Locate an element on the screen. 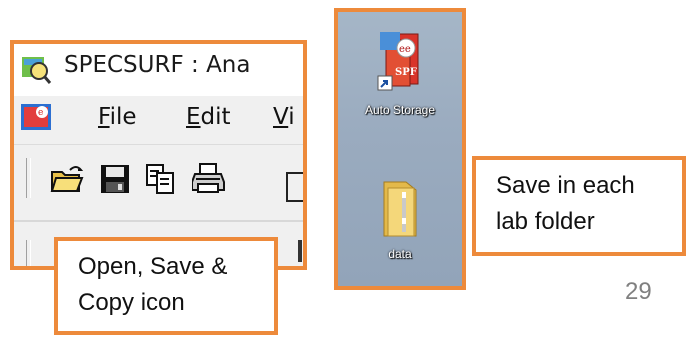  desktop-icon-auto-storage: ee SPF Auto Storage is located at coordinates (400, 73).